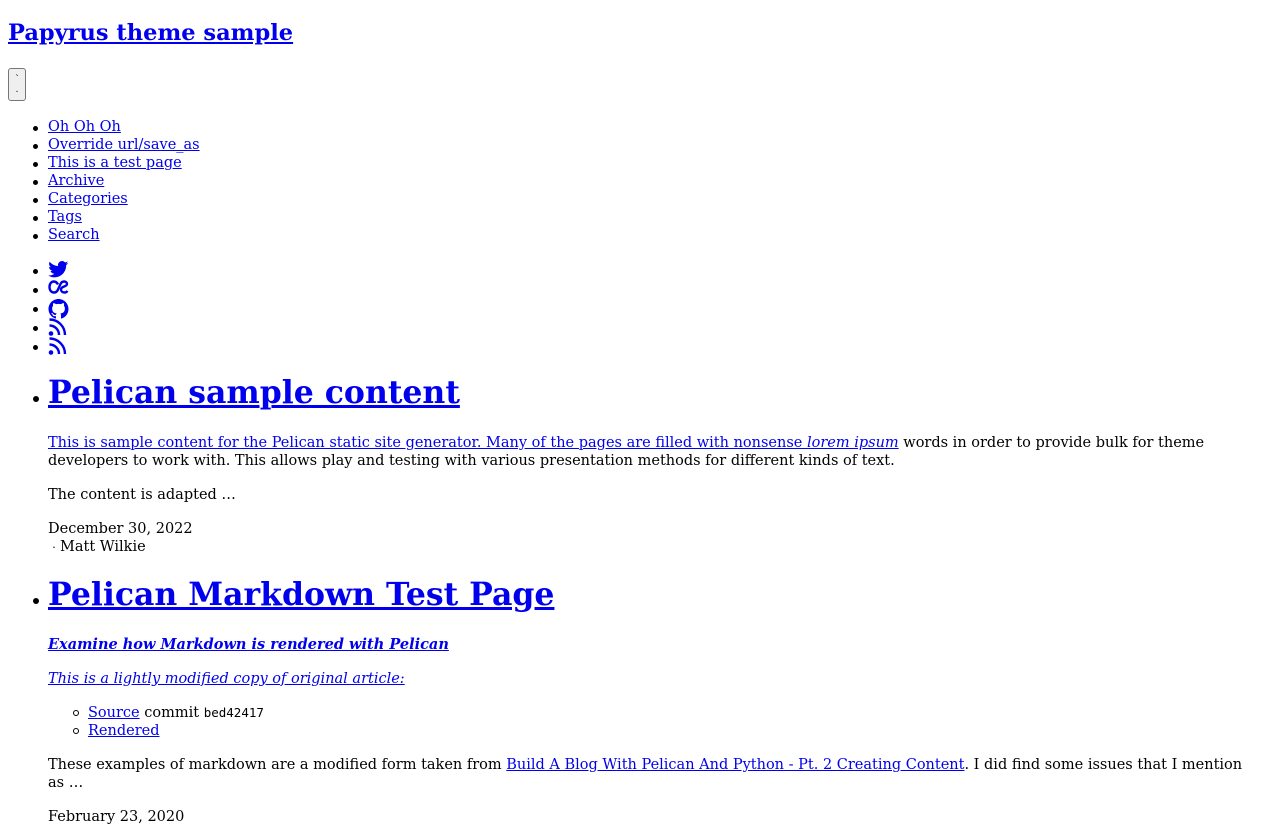  I want to click on nav-link: Search, so click(74, 235).